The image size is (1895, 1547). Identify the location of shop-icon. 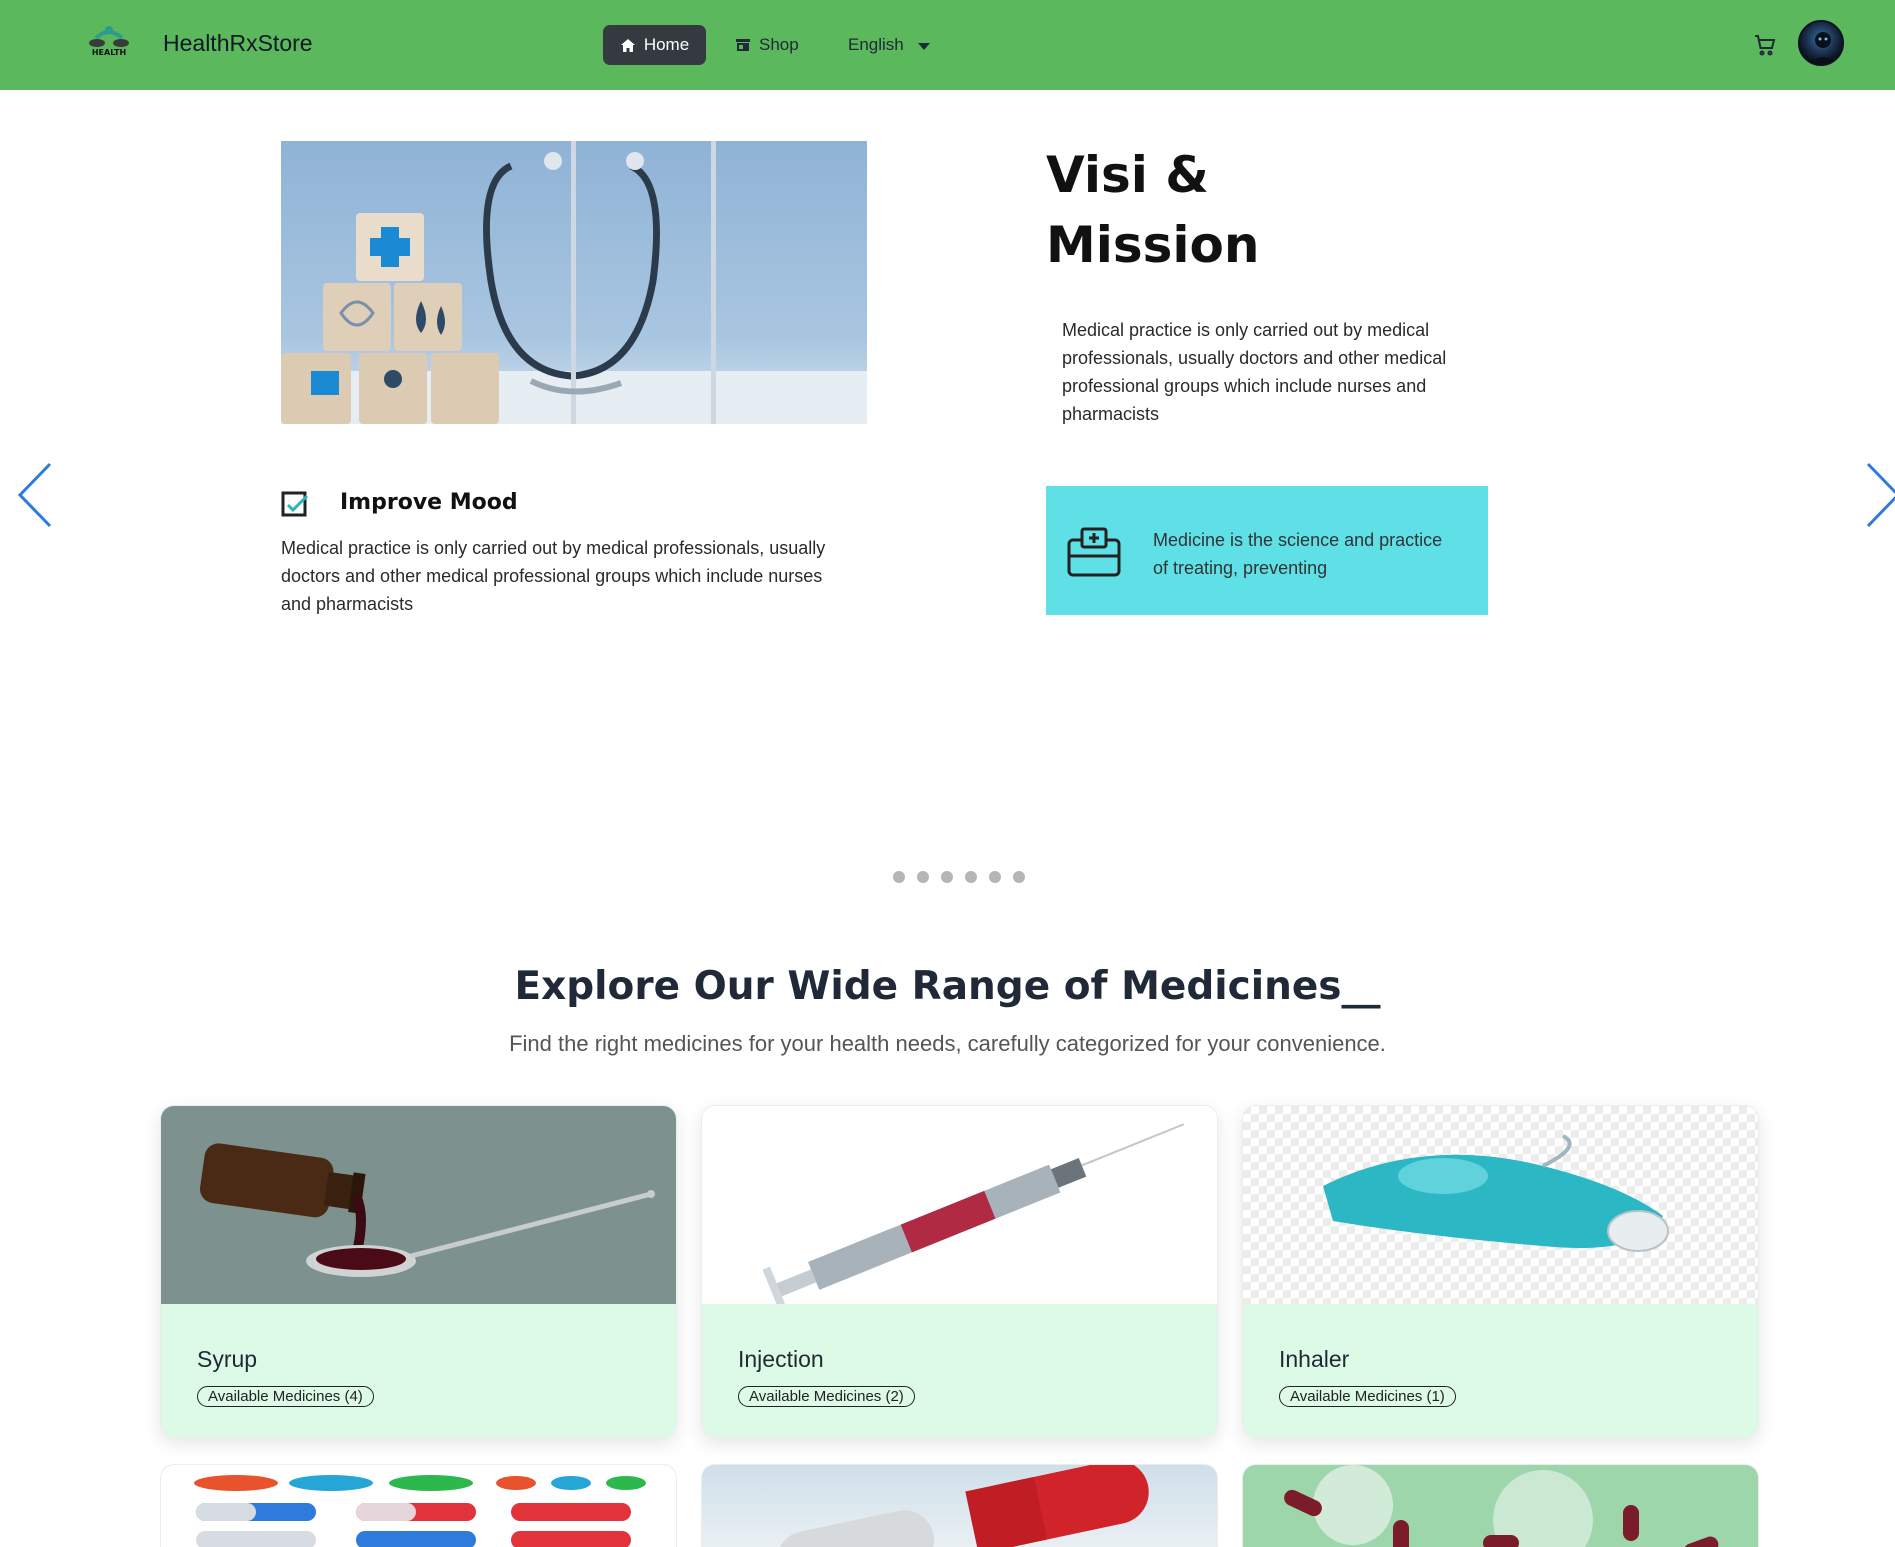
(743, 45).